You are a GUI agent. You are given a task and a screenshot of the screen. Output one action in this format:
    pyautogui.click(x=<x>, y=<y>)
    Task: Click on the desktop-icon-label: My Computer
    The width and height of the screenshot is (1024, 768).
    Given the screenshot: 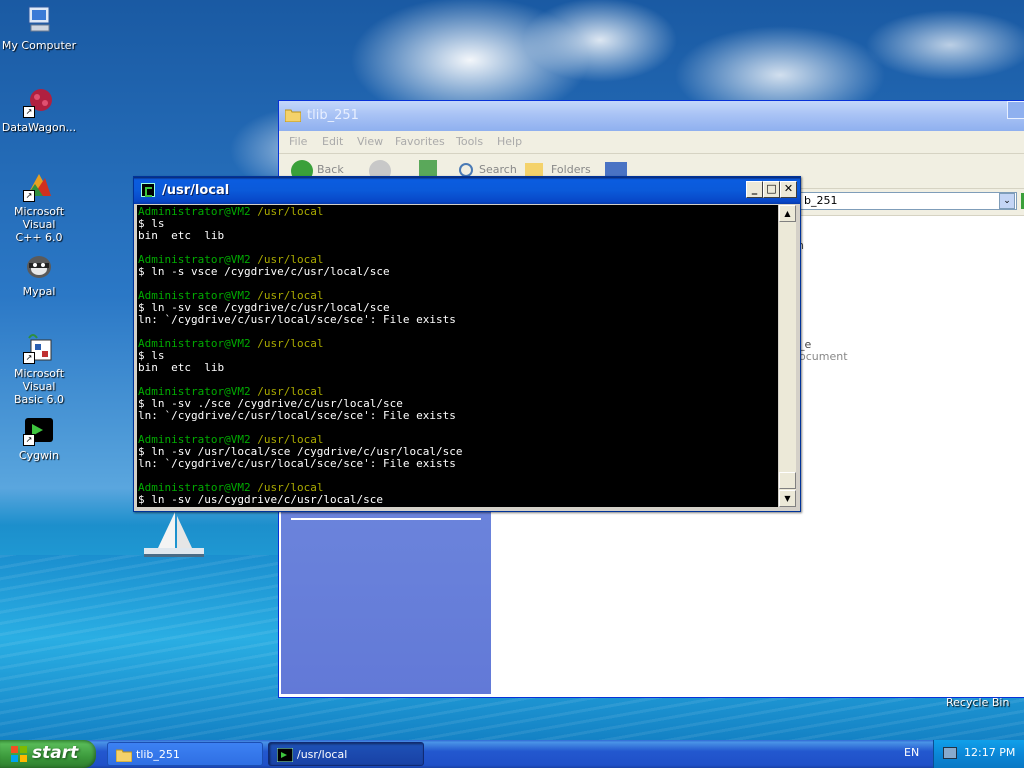 What is the action you would take?
    pyautogui.click(x=39, y=45)
    